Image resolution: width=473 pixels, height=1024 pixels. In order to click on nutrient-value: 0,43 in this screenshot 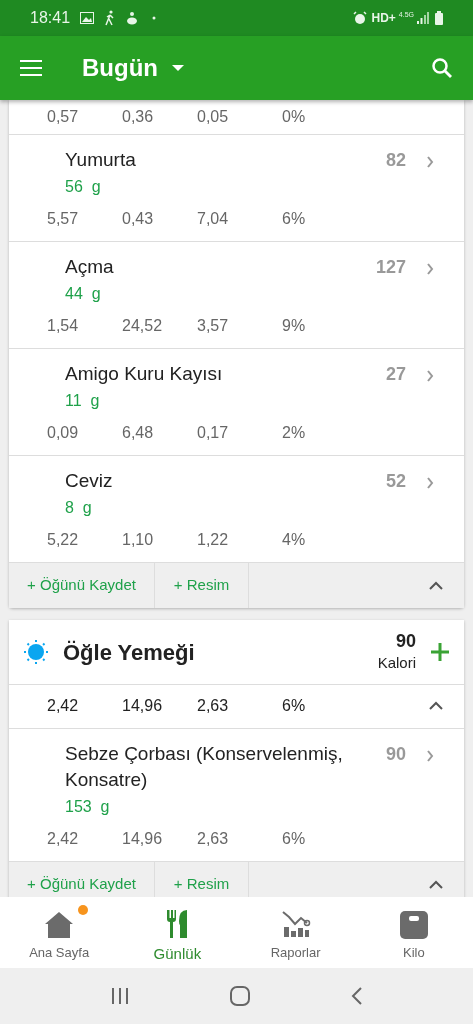, I will do `click(138, 219)`.